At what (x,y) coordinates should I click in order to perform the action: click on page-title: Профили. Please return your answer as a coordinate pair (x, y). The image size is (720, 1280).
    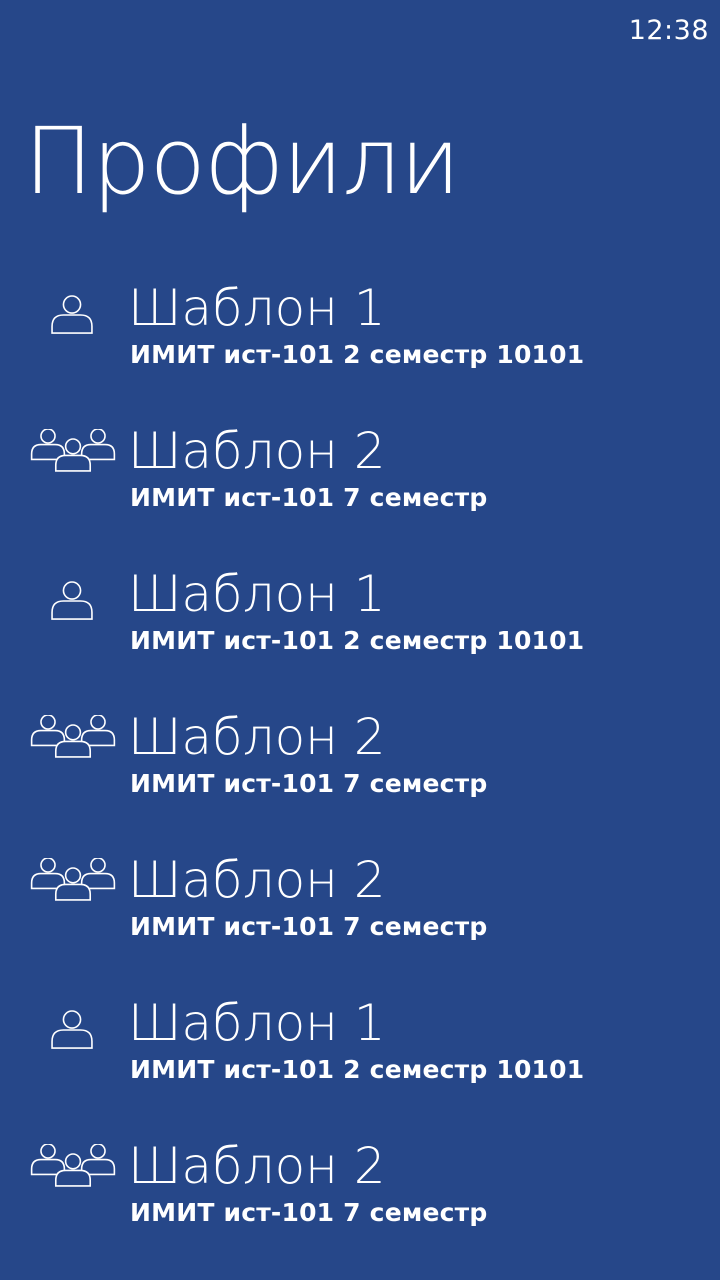
    Looking at the image, I should click on (242, 161).